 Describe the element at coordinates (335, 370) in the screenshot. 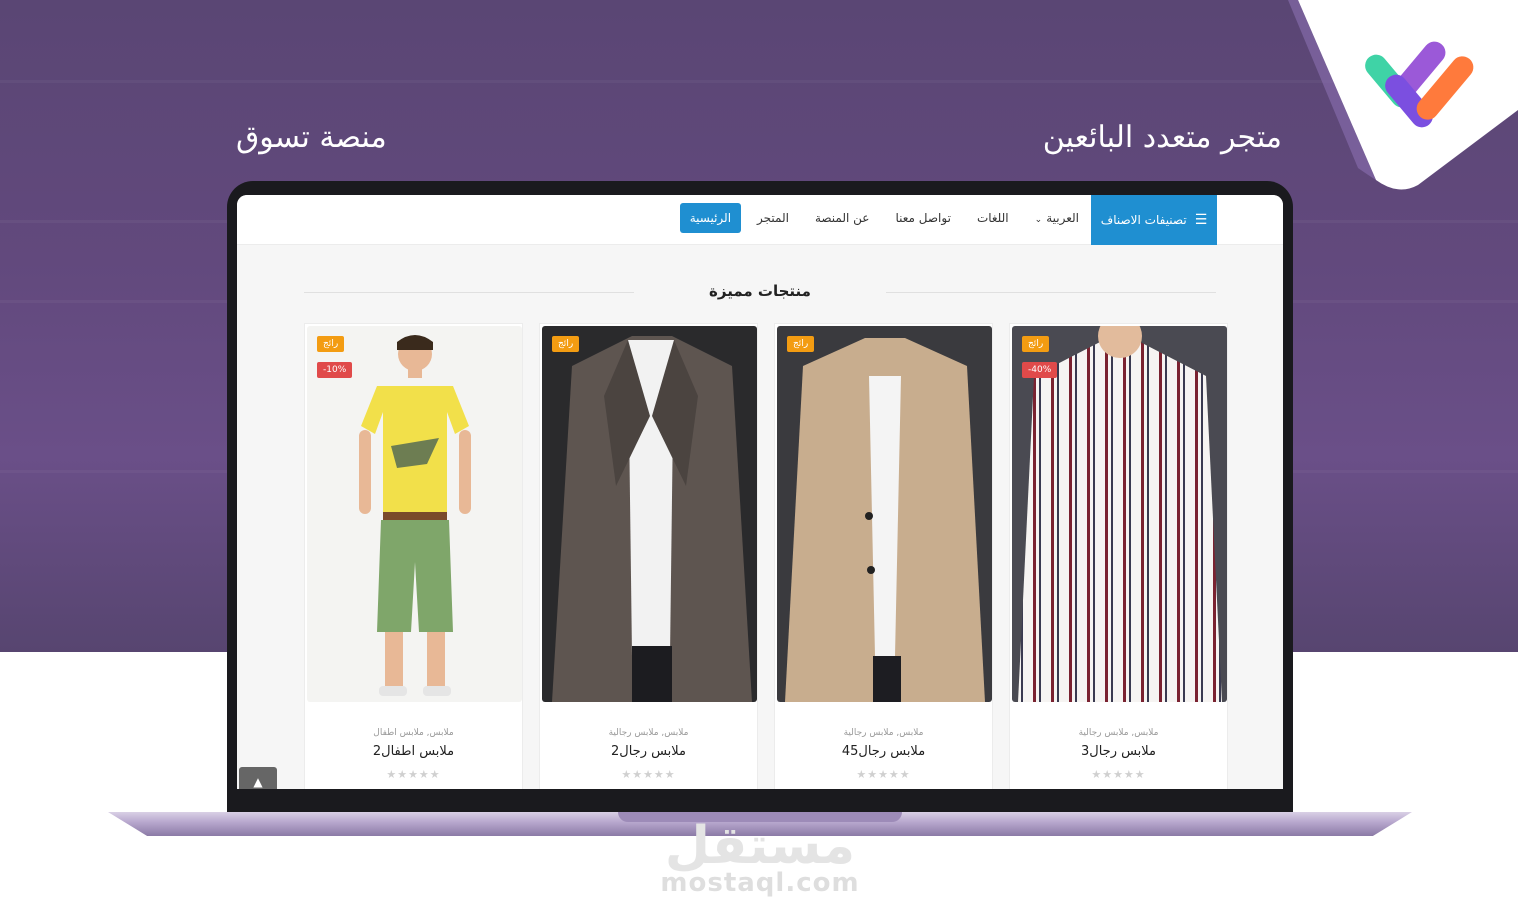

I see `sale-badge: 10%-` at that location.